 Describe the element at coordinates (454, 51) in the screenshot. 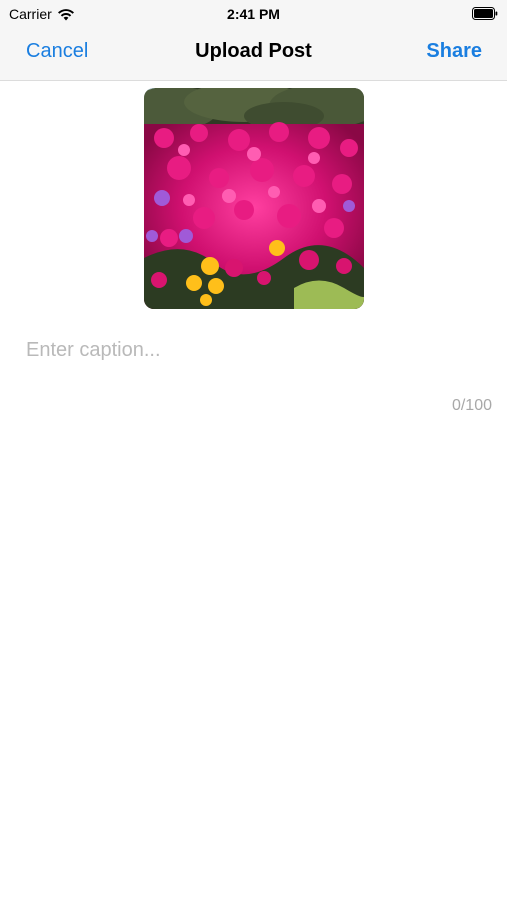

I see `share-button: Share` at that location.